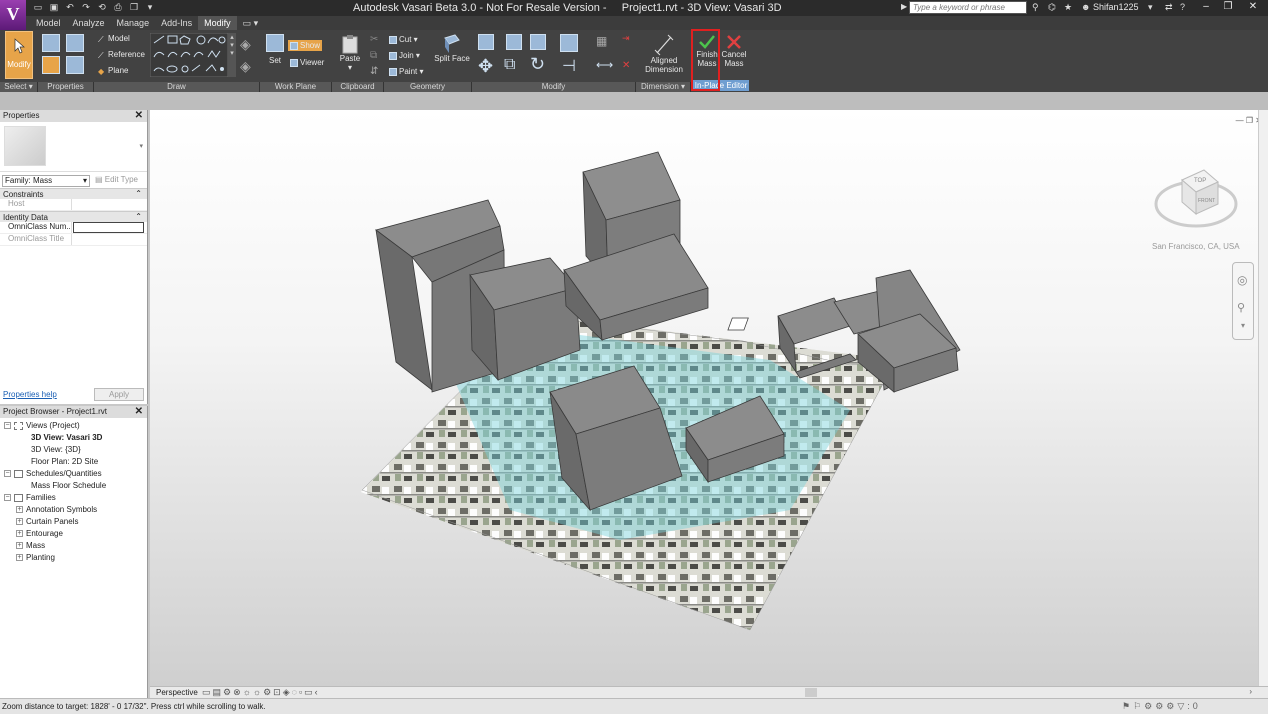 The width and height of the screenshot is (1268, 714). What do you see at coordinates (68, 485) in the screenshot?
I see `tree-mass-floor-schedule: Mass Floor Schedule` at bounding box center [68, 485].